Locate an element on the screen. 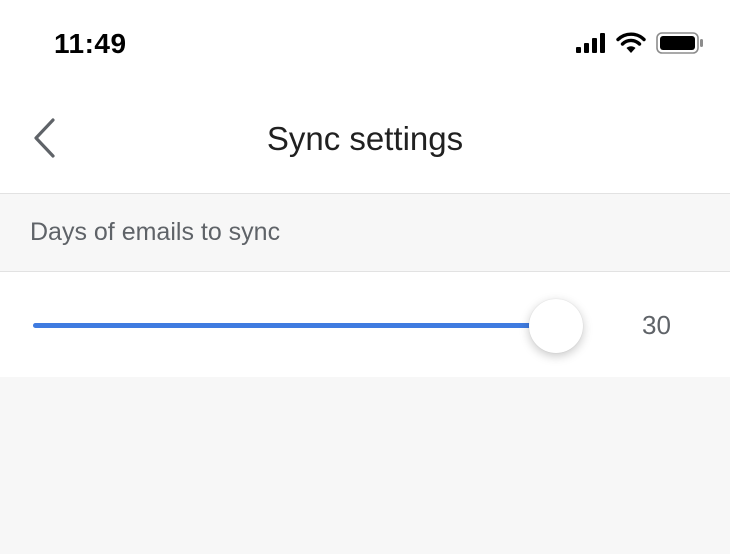  sync-days-slider is located at coordinates (308, 326).